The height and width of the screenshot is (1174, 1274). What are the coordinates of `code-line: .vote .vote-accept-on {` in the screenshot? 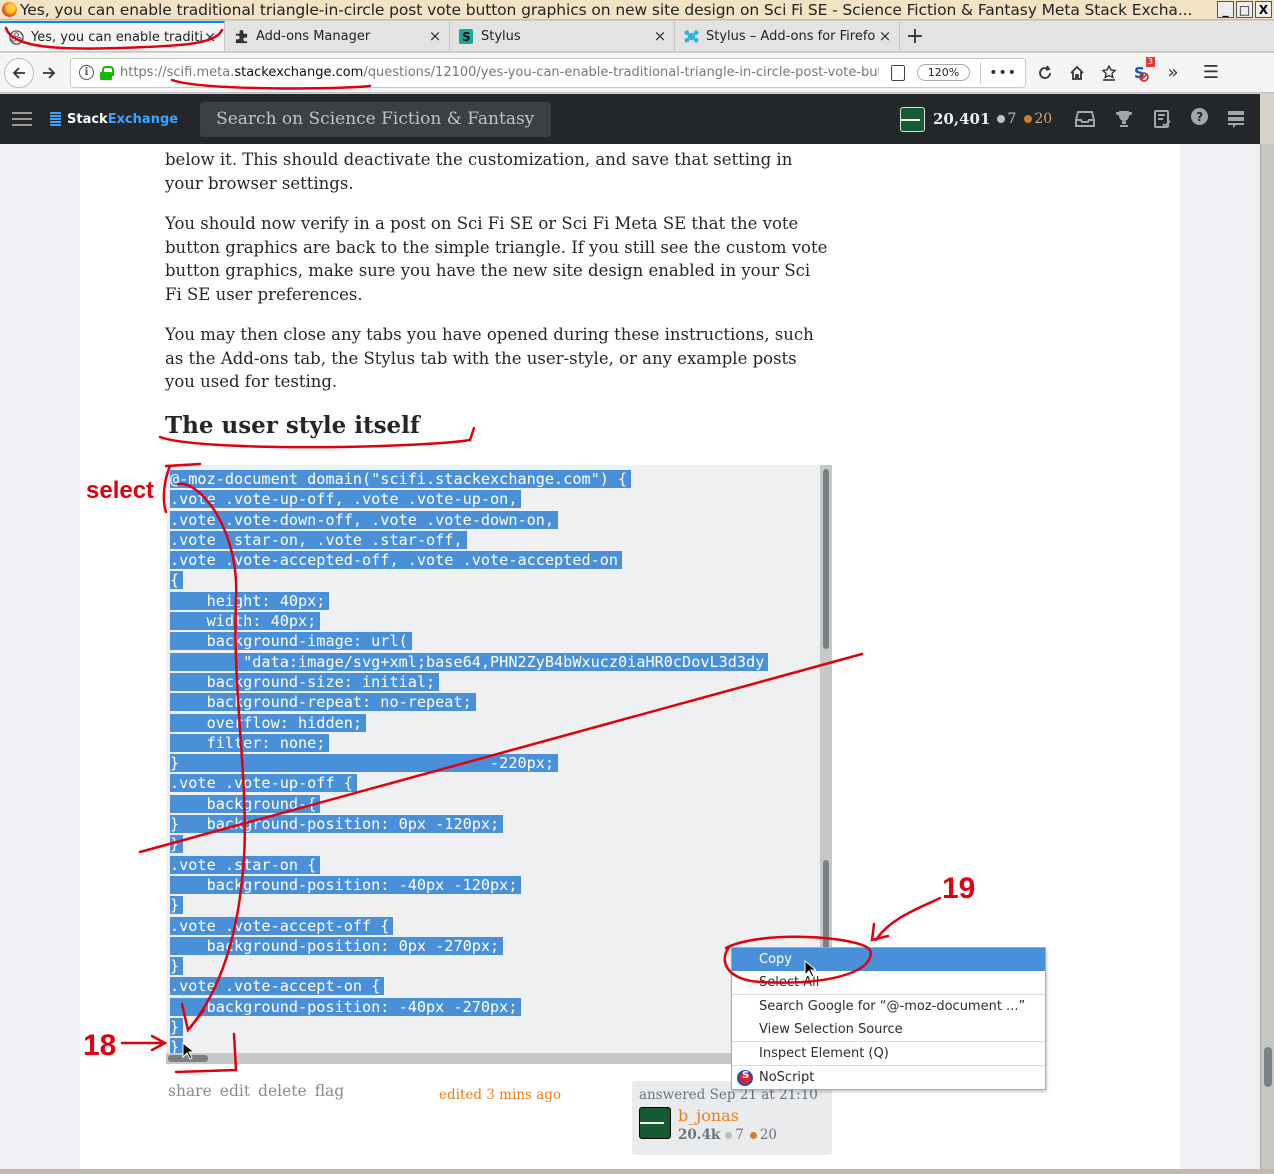 It's located at (469, 986).